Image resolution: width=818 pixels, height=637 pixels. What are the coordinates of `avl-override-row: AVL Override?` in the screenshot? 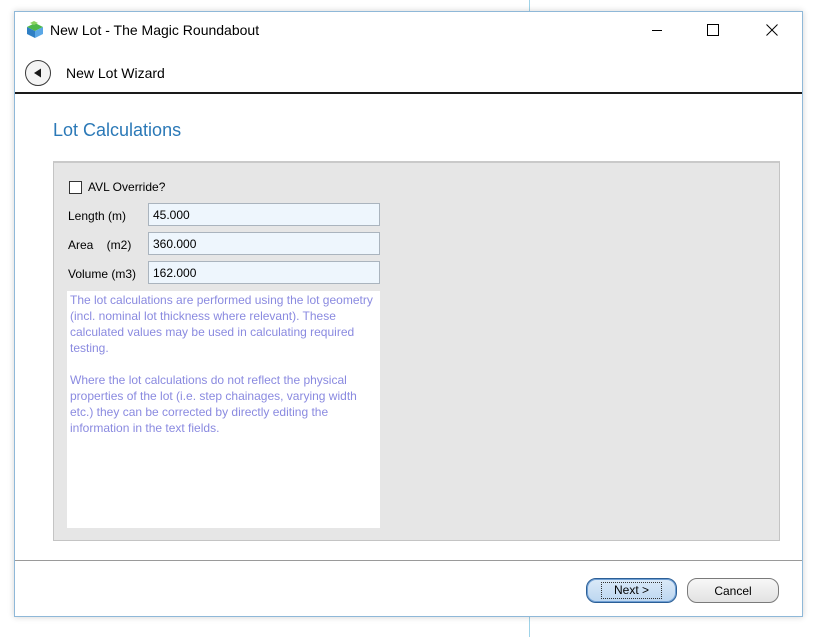 It's located at (117, 187).